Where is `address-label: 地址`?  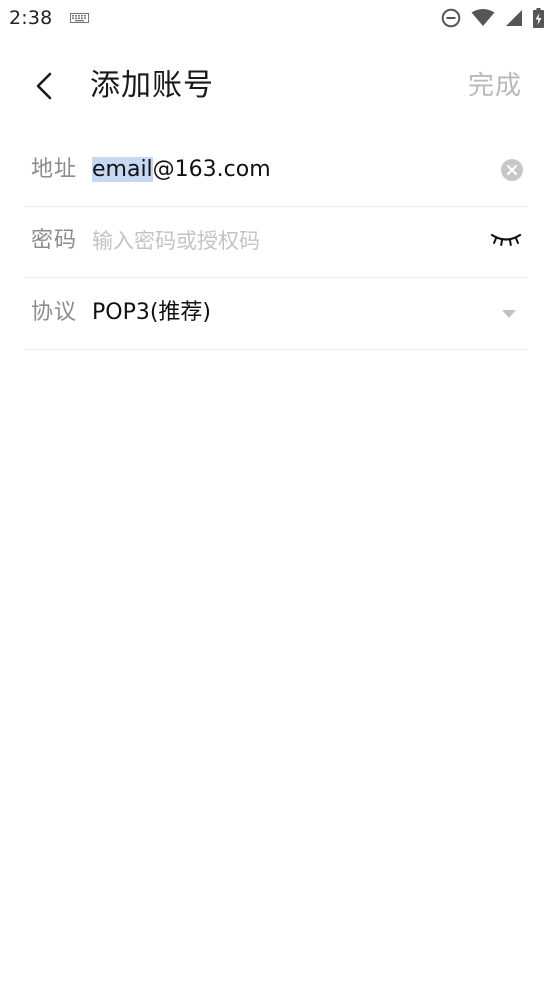
address-label: 地址 is located at coordinates (54, 169).